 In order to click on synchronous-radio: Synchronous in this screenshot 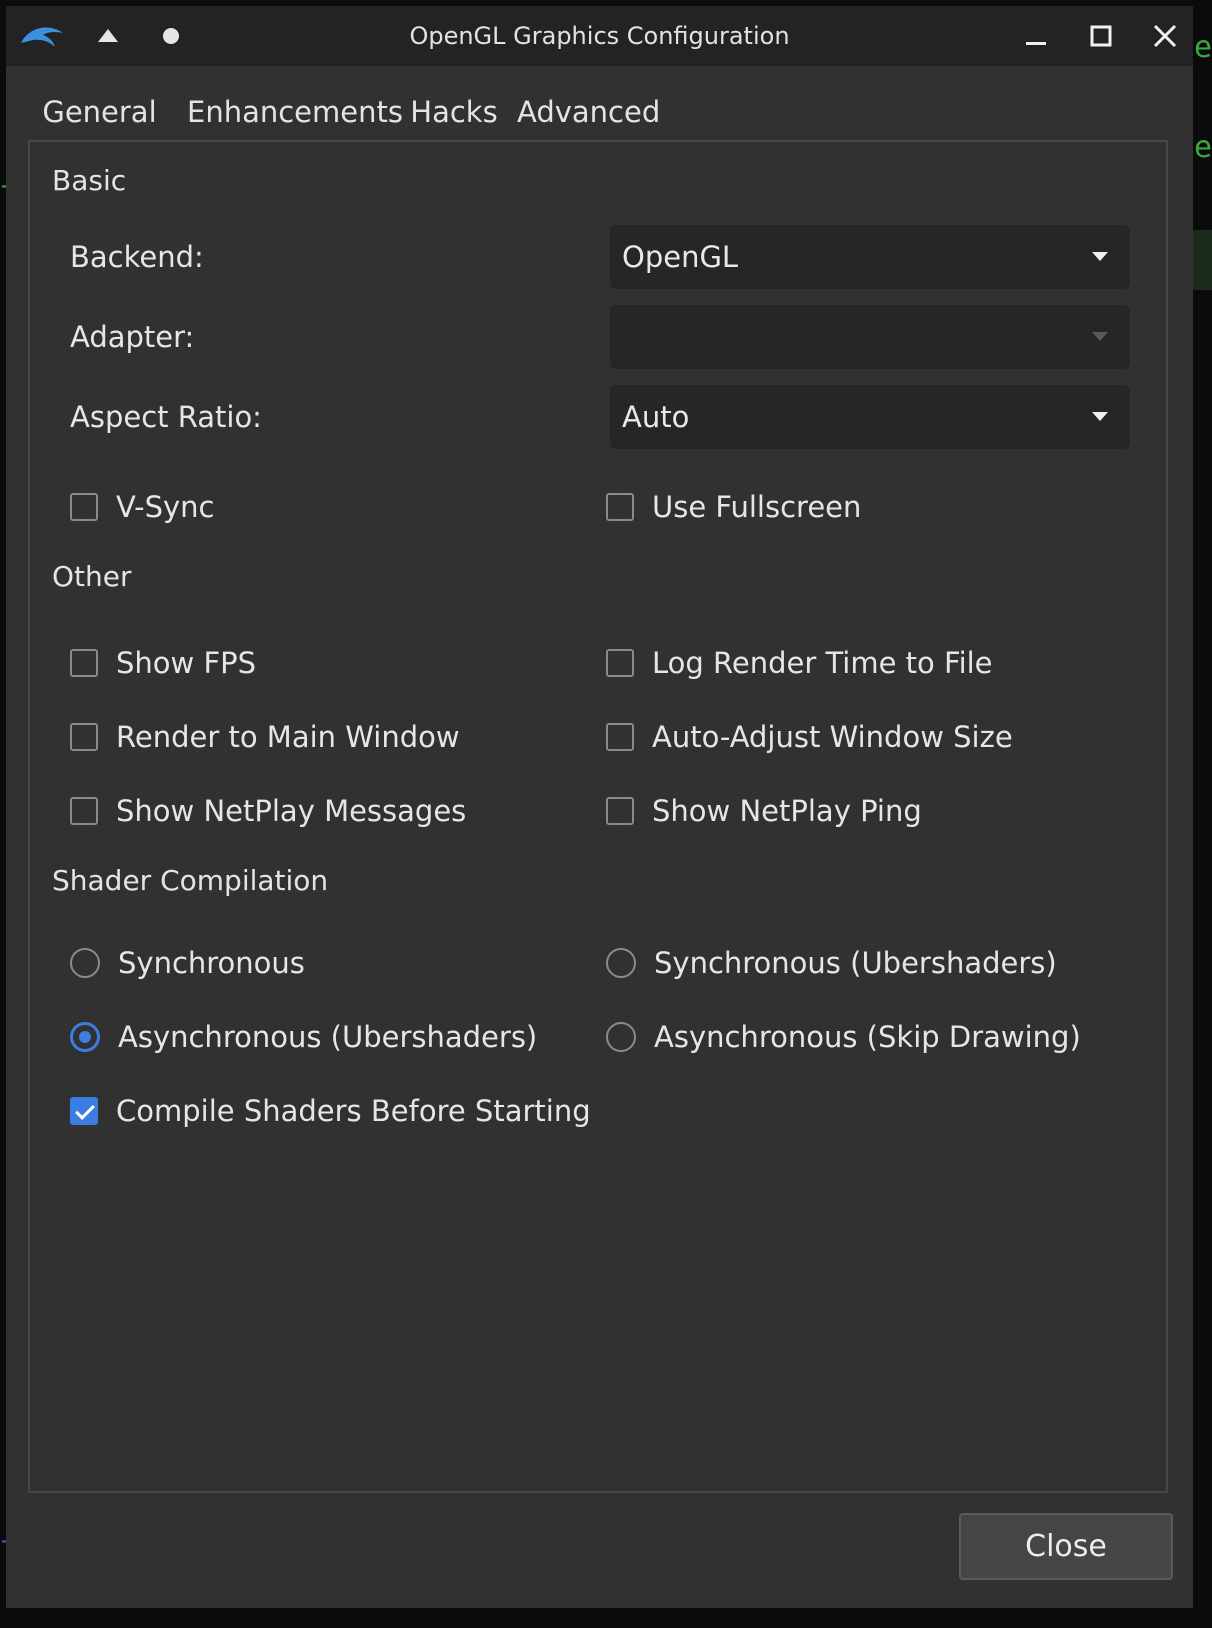, I will do `click(187, 963)`.